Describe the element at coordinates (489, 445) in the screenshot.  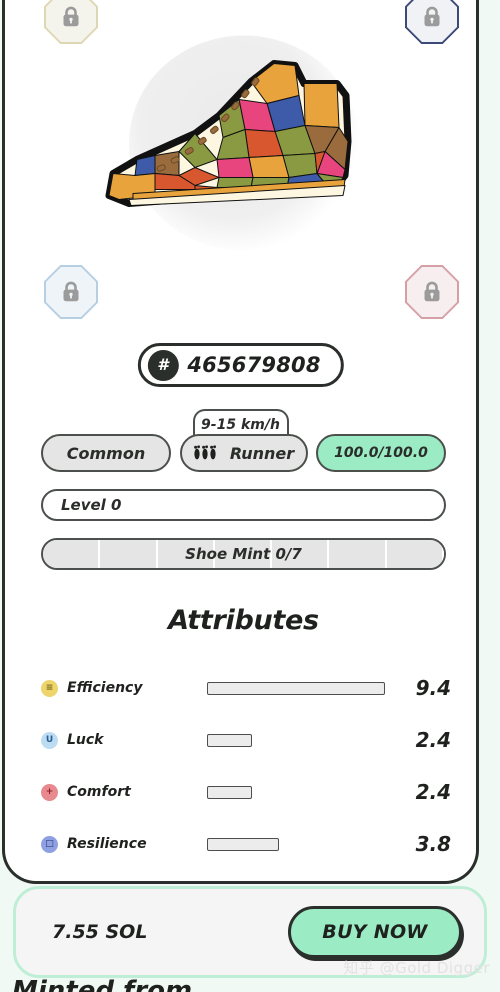
I see `right-page-edge` at that location.